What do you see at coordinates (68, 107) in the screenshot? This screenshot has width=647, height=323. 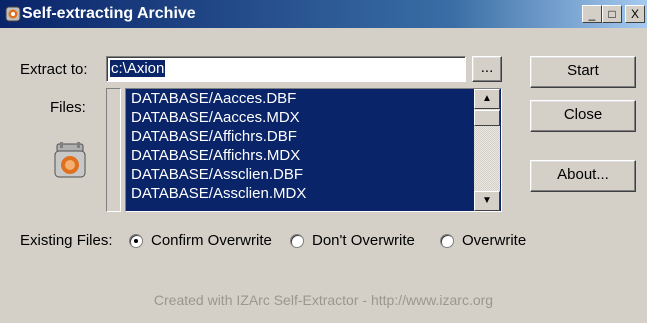 I see `files-label: Files:` at bounding box center [68, 107].